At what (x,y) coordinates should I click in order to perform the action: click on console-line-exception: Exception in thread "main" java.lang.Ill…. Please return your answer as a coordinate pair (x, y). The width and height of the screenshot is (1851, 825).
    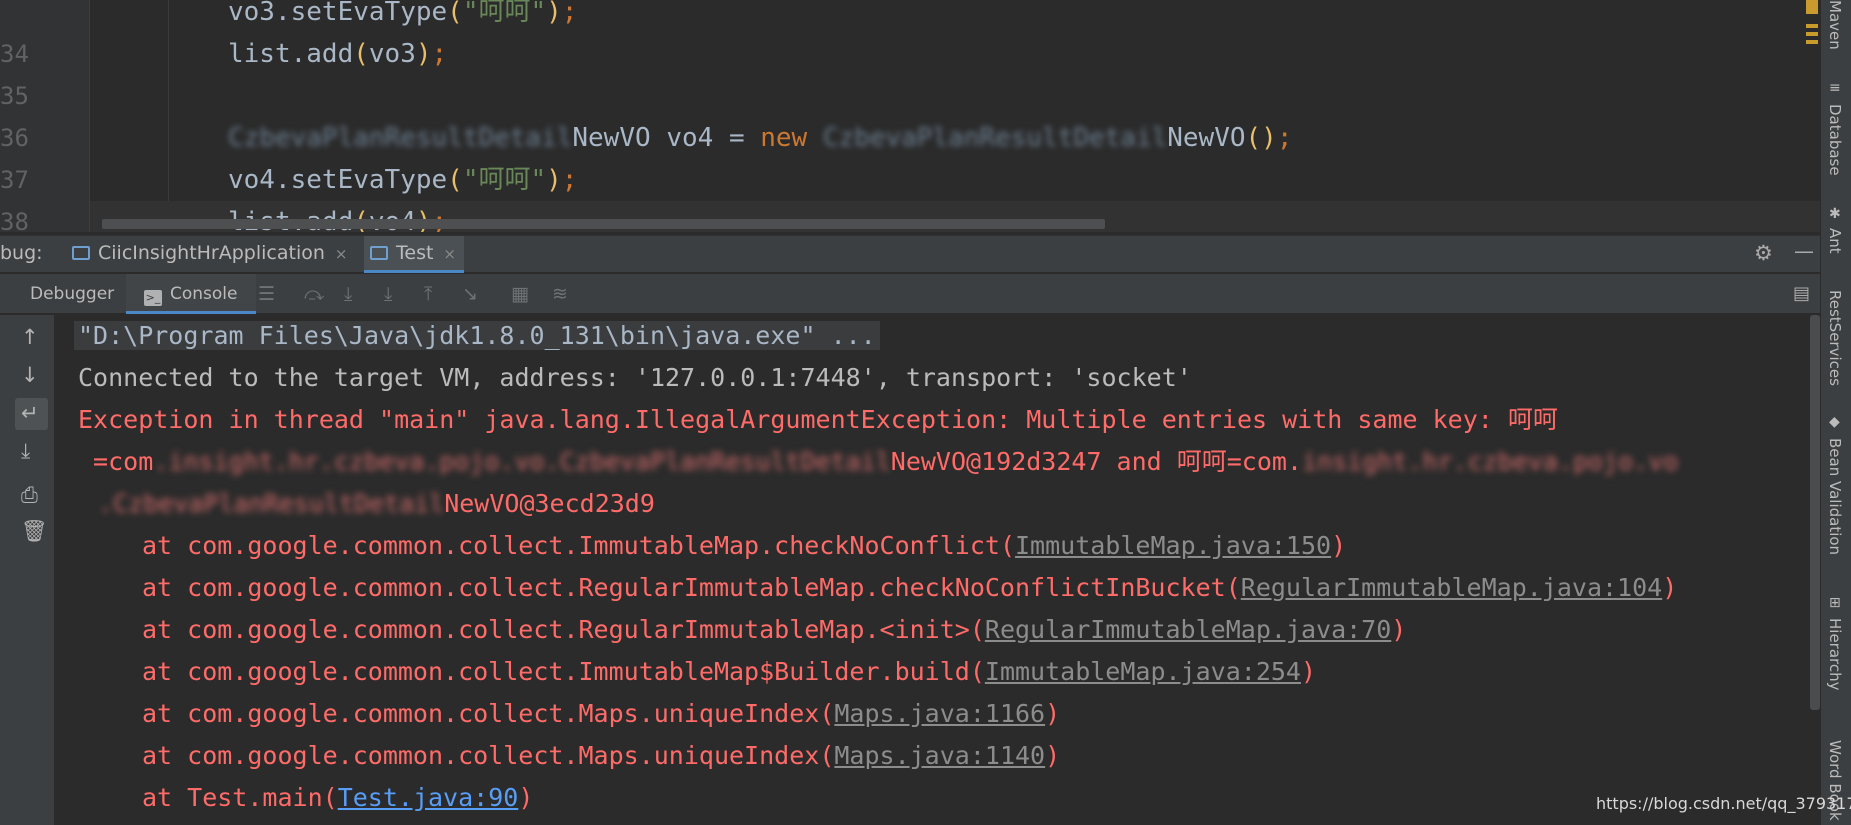
    Looking at the image, I should click on (818, 419).